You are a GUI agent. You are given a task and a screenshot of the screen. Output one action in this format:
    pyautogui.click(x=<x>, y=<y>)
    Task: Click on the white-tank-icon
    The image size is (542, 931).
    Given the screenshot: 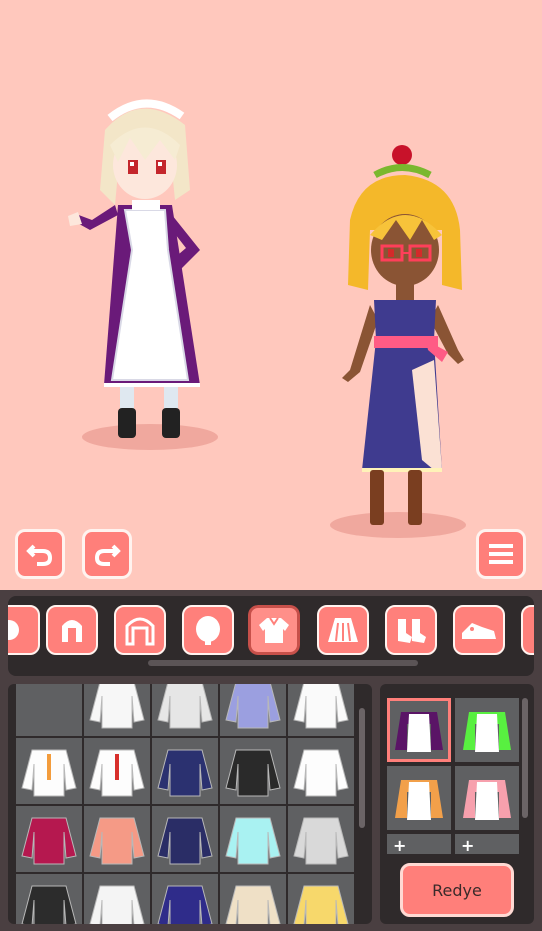 What is the action you would take?
    pyautogui.click(x=117, y=904)
    